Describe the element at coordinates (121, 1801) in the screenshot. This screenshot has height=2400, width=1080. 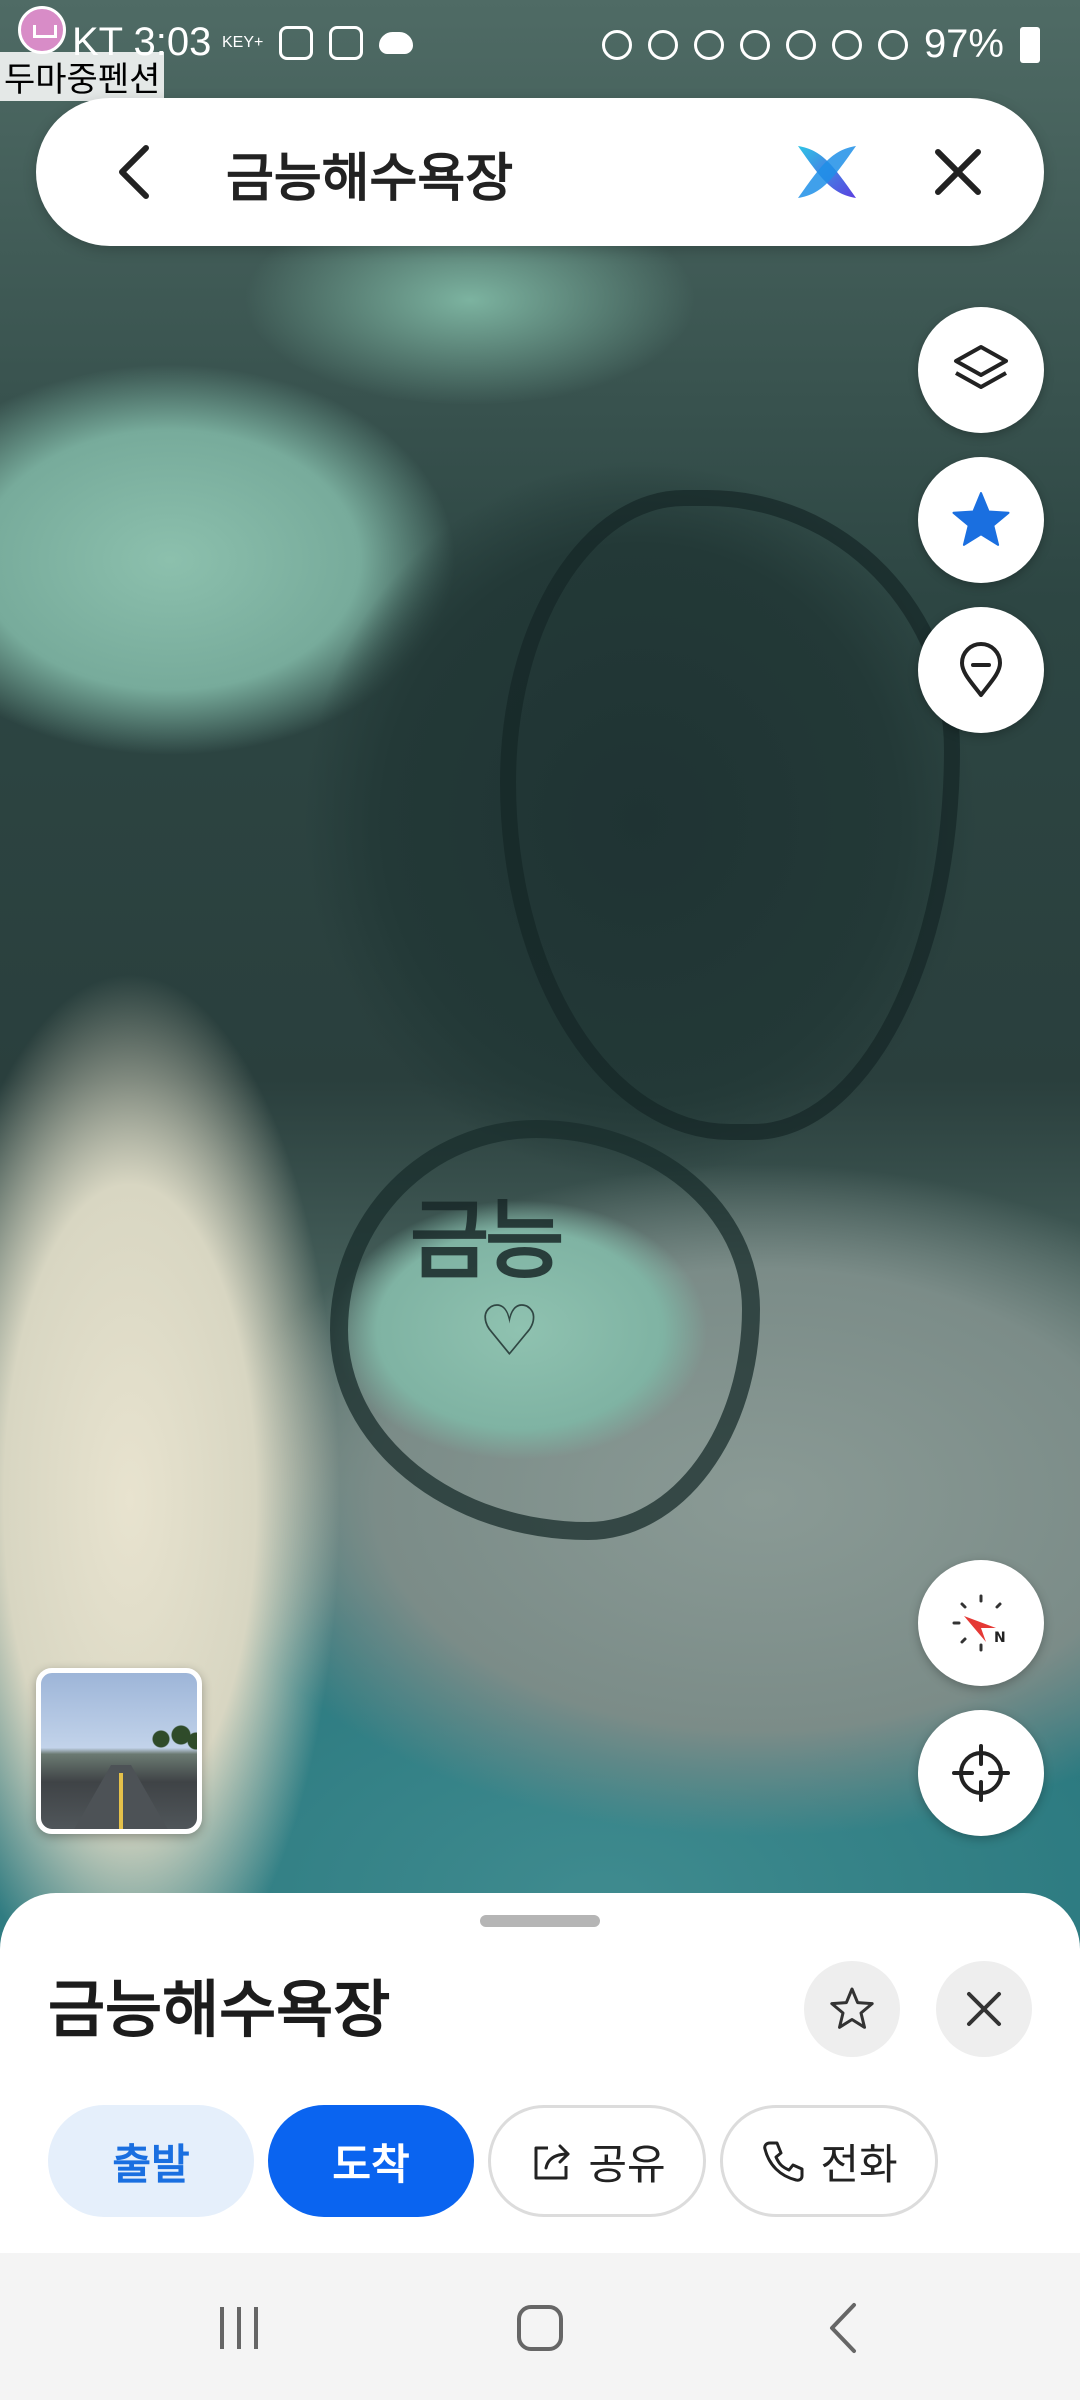
I see `street-view-lane-line` at that location.